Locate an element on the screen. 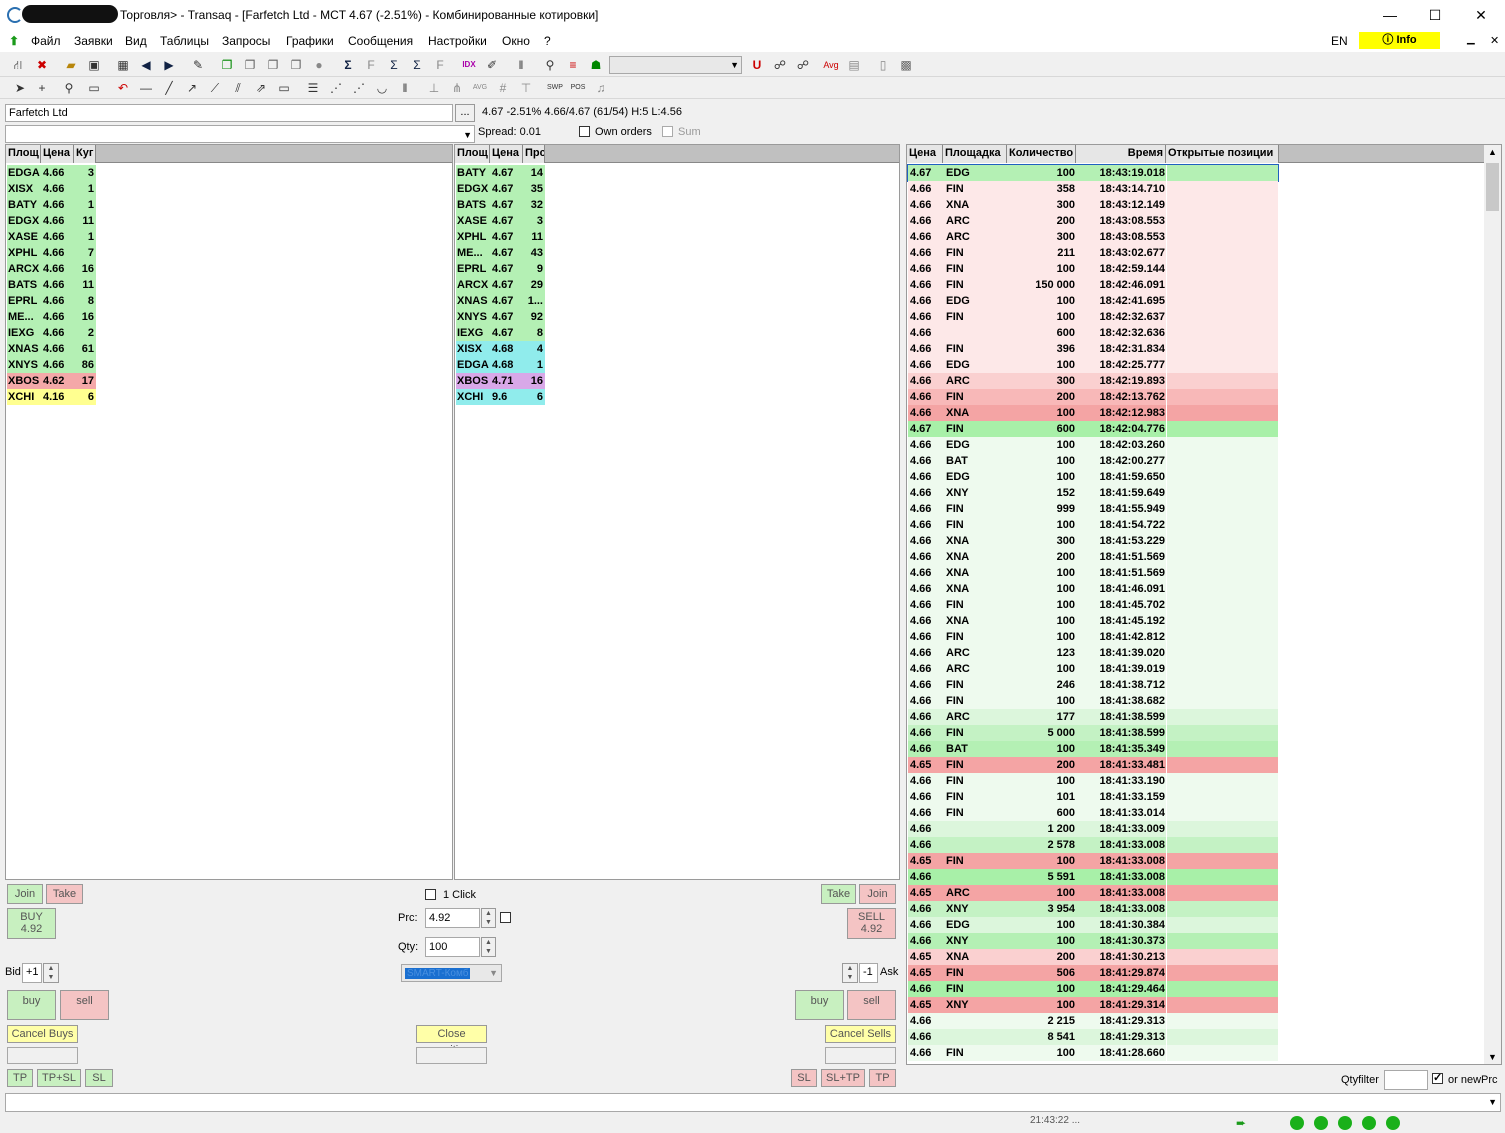 This screenshot has width=1505, height=1133. trade-row: 4.66 600 18:42:32.636 is located at coordinates (1093, 333).